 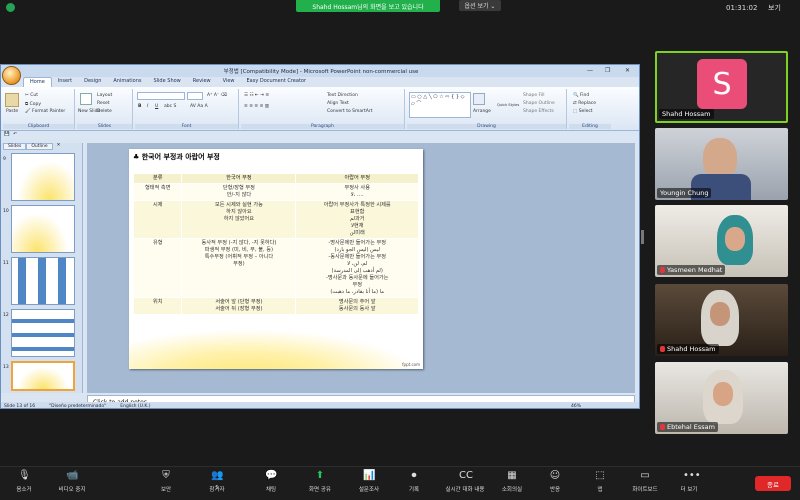 What do you see at coordinates (465, 481) in the screenshot?
I see `live-transcript-button: CC 실시간 대화 내용` at bounding box center [465, 481].